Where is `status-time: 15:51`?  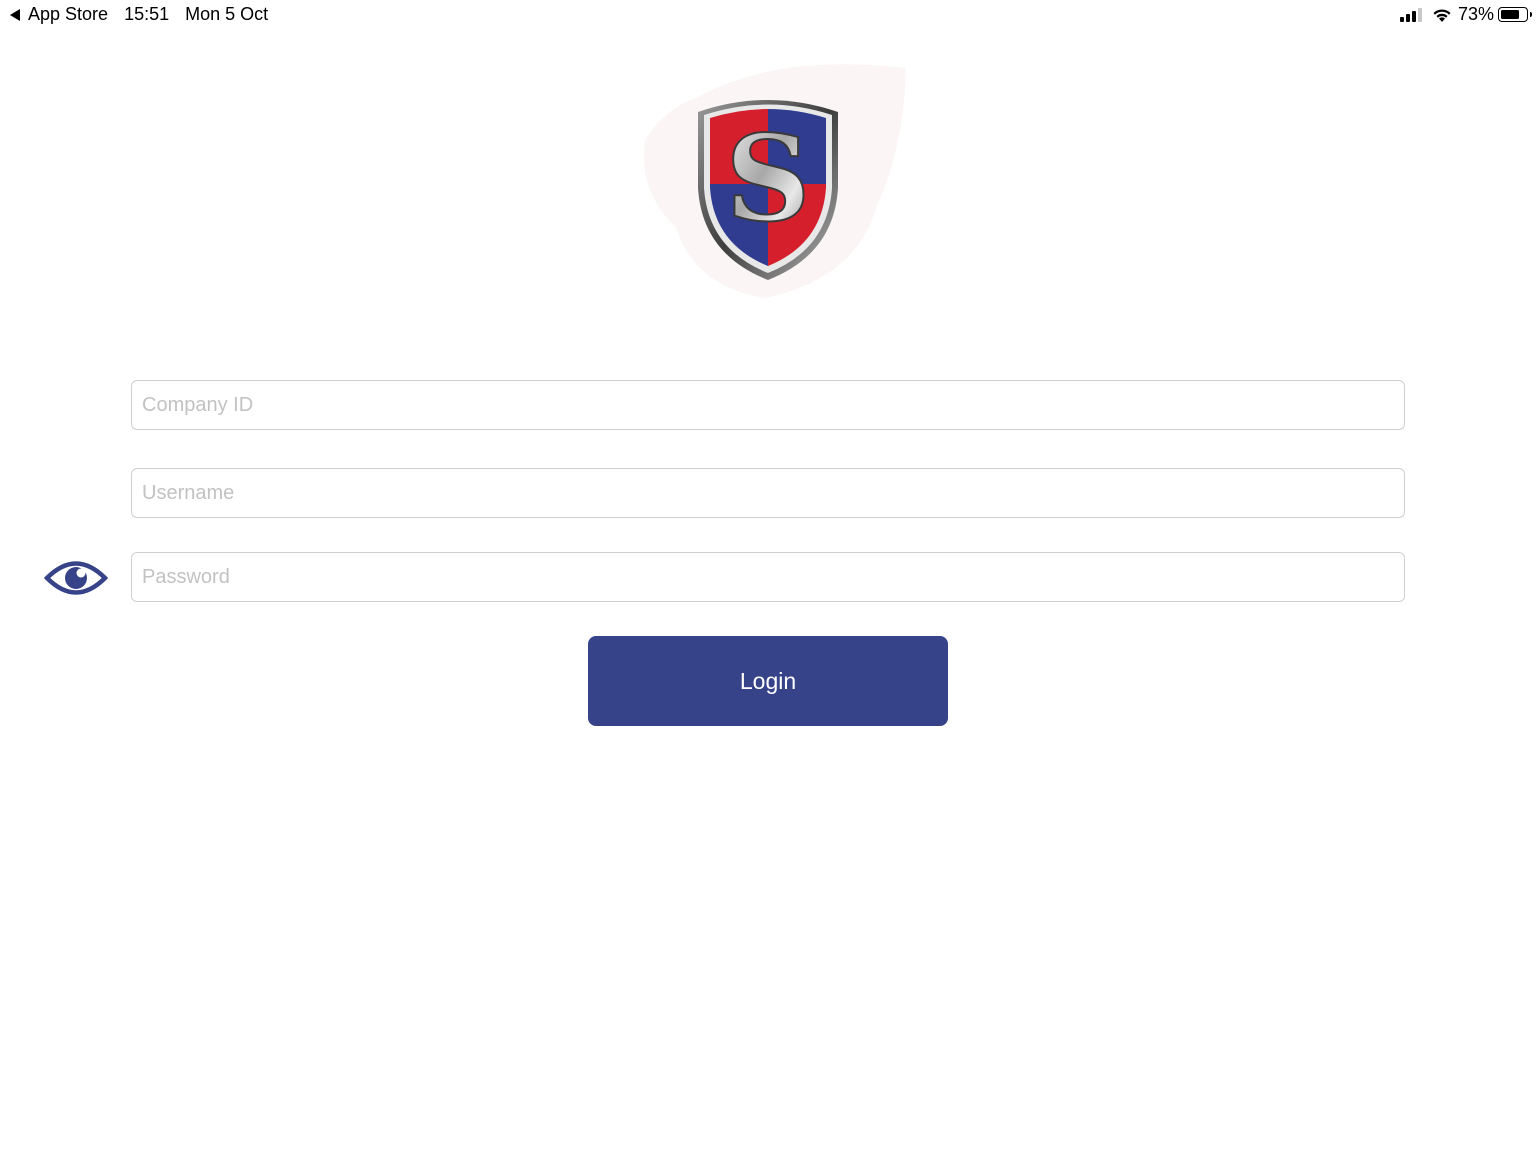
status-time: 15:51 is located at coordinates (147, 14).